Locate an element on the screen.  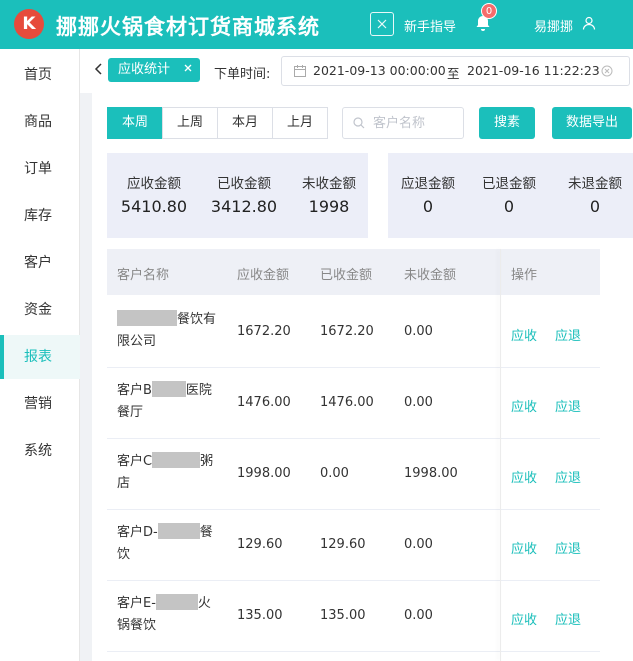
user-icon is located at coordinates (589, 23).